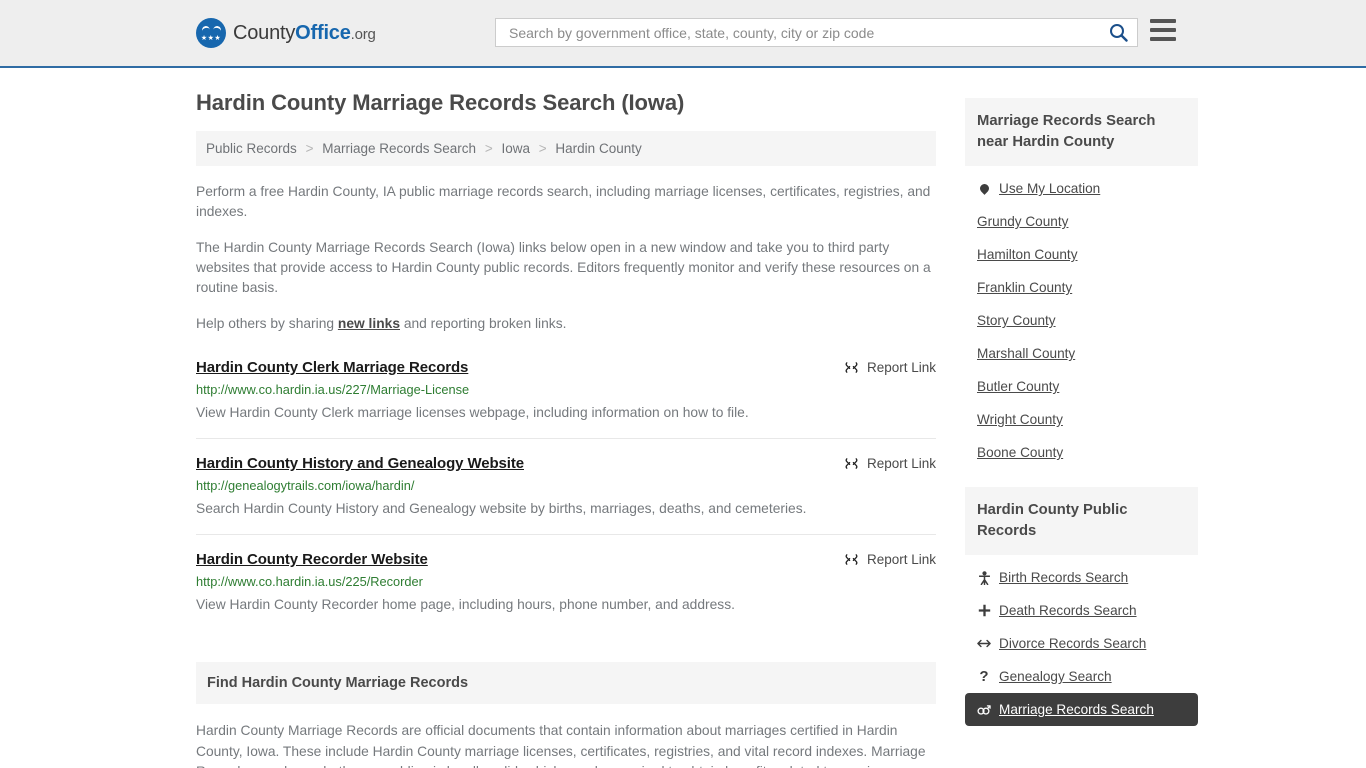 The image size is (1366, 768). I want to click on sidebar-item-franklin-county: Franklin County, so click(1081, 287).